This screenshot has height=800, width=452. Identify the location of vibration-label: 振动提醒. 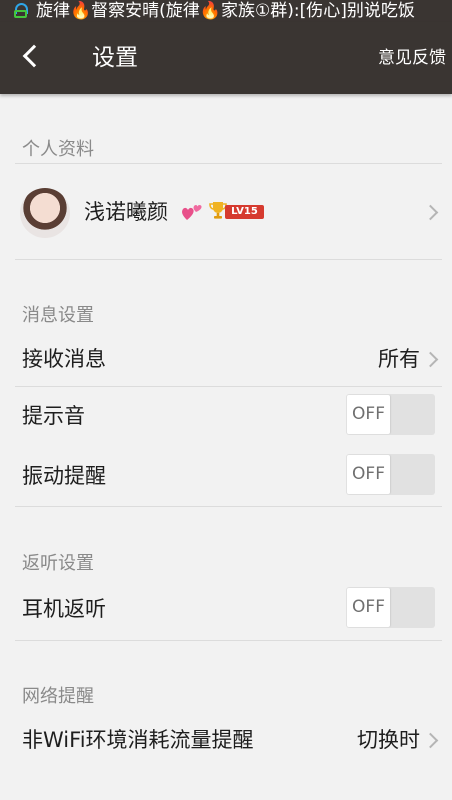
(64, 476).